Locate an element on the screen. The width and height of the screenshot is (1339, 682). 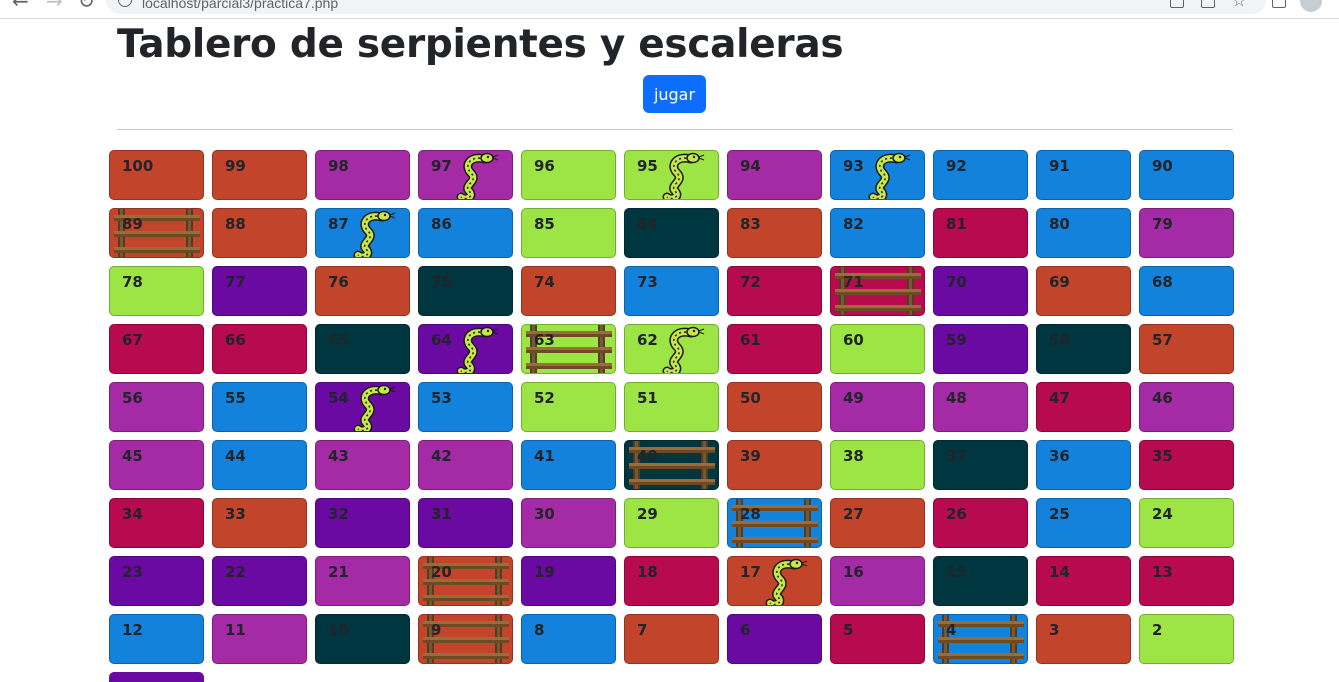
cell-number: 38 is located at coordinates (853, 456).